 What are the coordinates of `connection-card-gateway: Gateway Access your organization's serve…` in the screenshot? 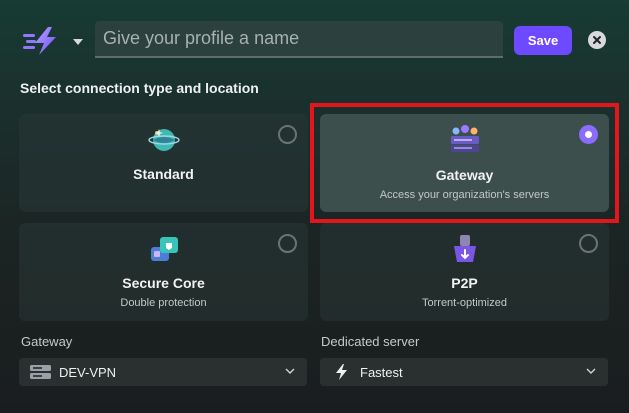 It's located at (464, 163).